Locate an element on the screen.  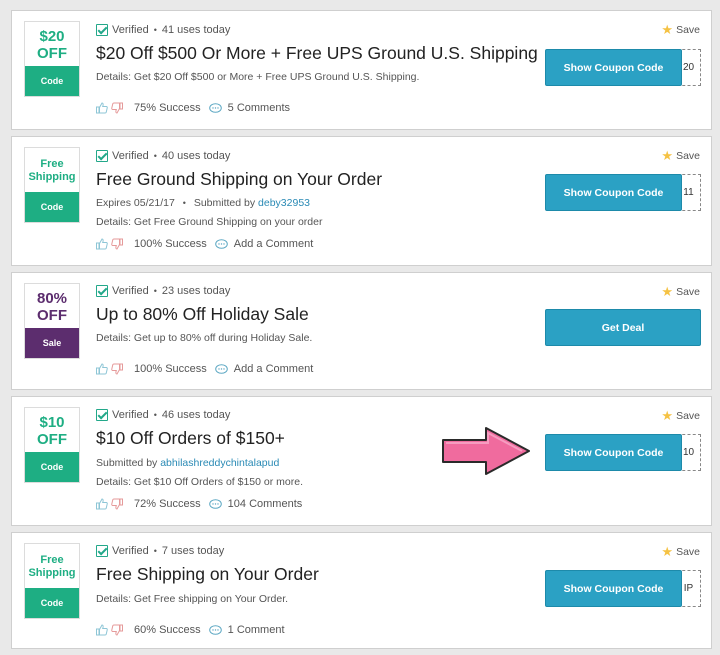
verified-row: Verified • 46 uses today is located at coordinates (163, 415).